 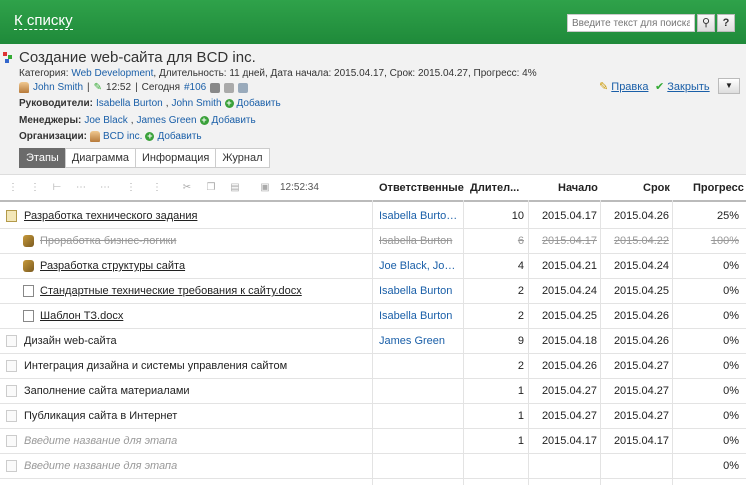 I want to click on column-header-deadline: Срок, so click(x=656, y=188).